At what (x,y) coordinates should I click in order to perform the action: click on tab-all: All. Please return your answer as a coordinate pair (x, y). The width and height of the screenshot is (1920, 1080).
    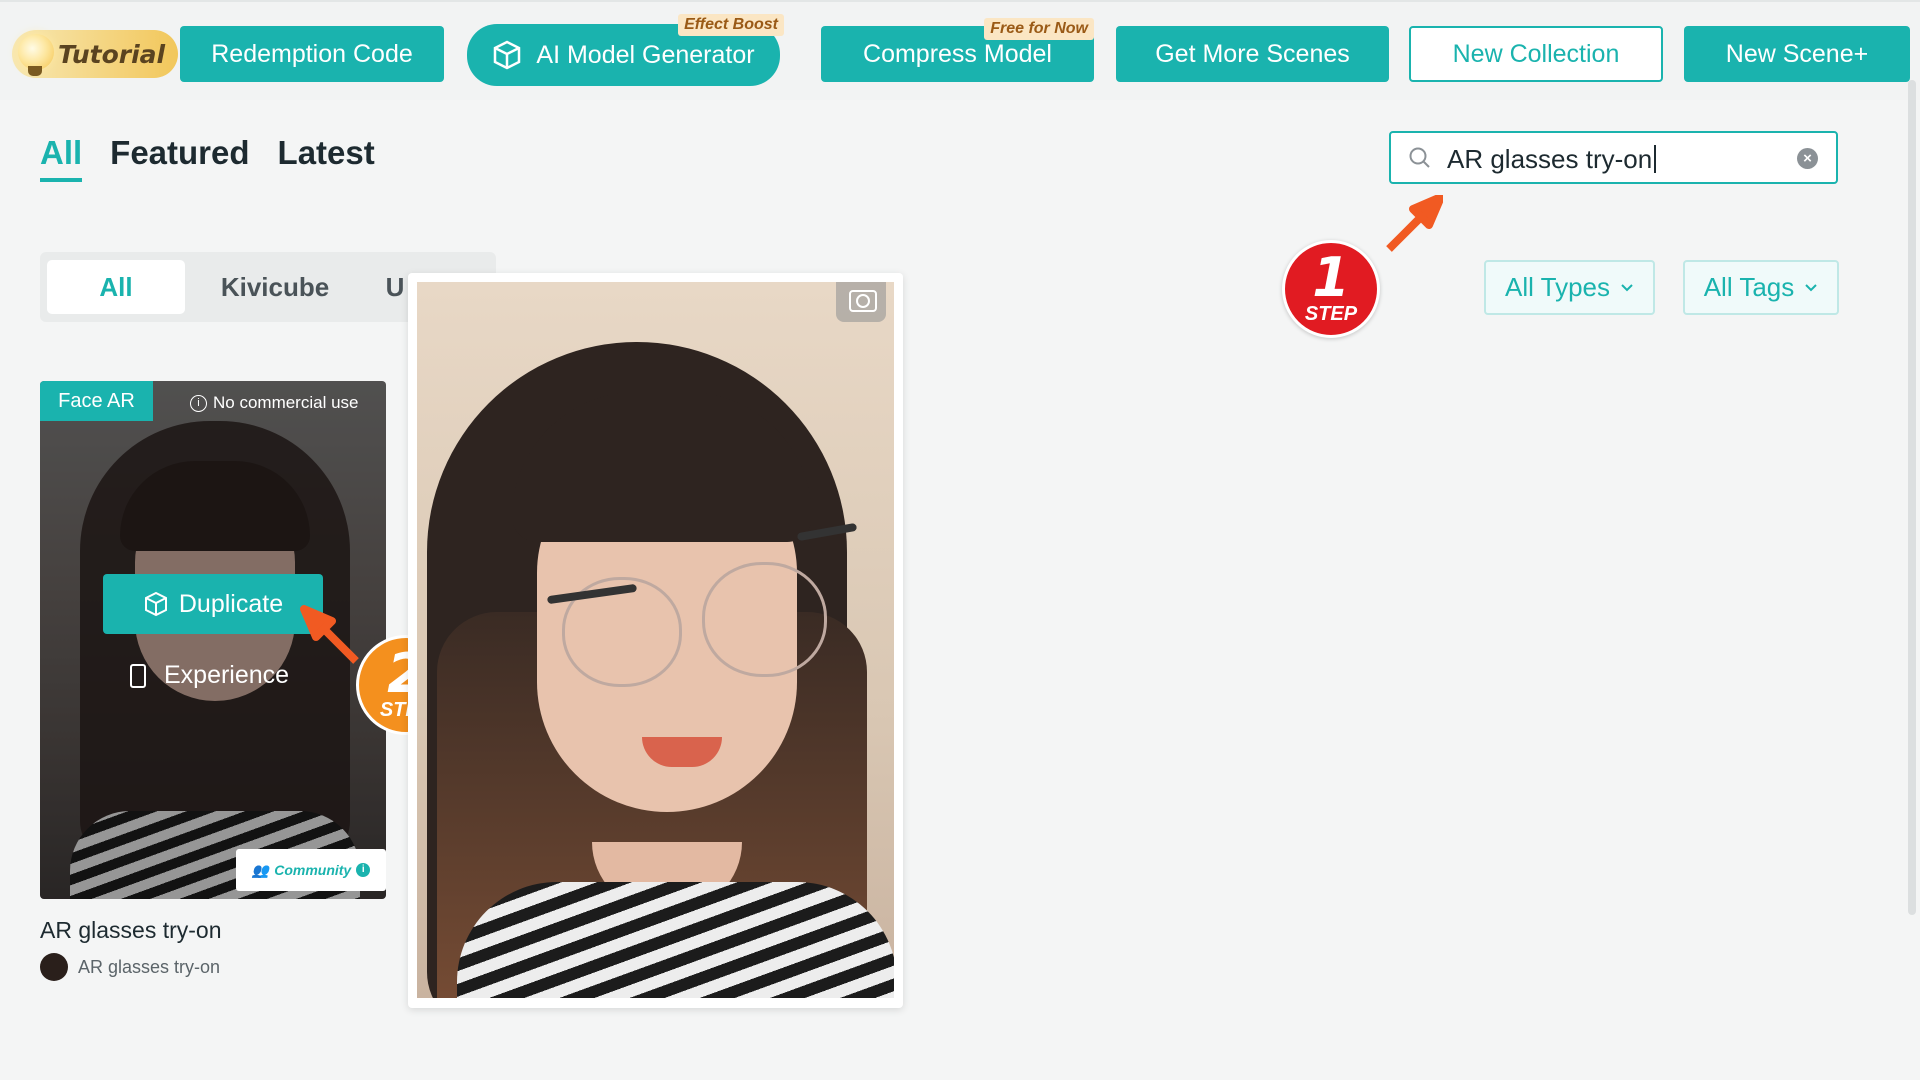
    Looking at the image, I should click on (61, 158).